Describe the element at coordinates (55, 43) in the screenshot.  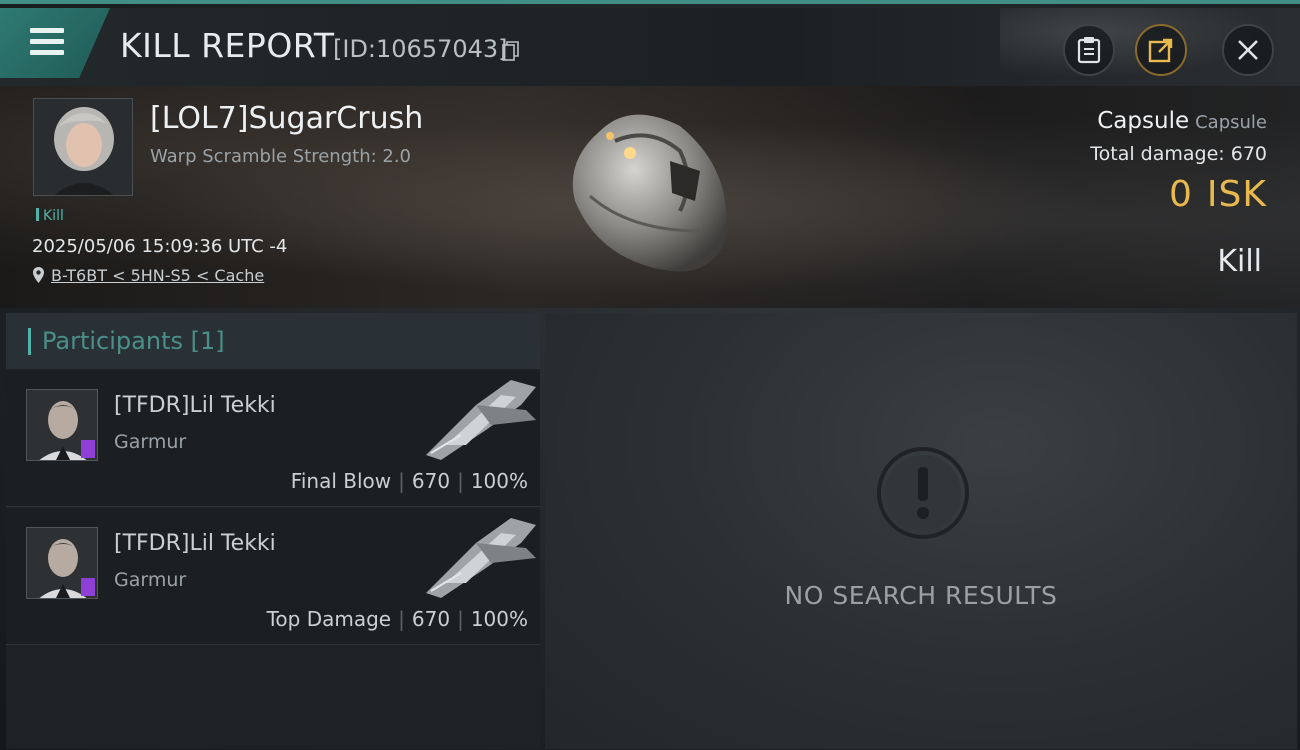
I see `menu-button` at that location.